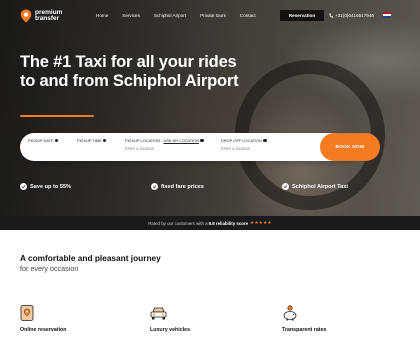  Describe the element at coordinates (181, 140) in the screenshot. I see `use-my-location-link: USE MY LOCATION` at that location.